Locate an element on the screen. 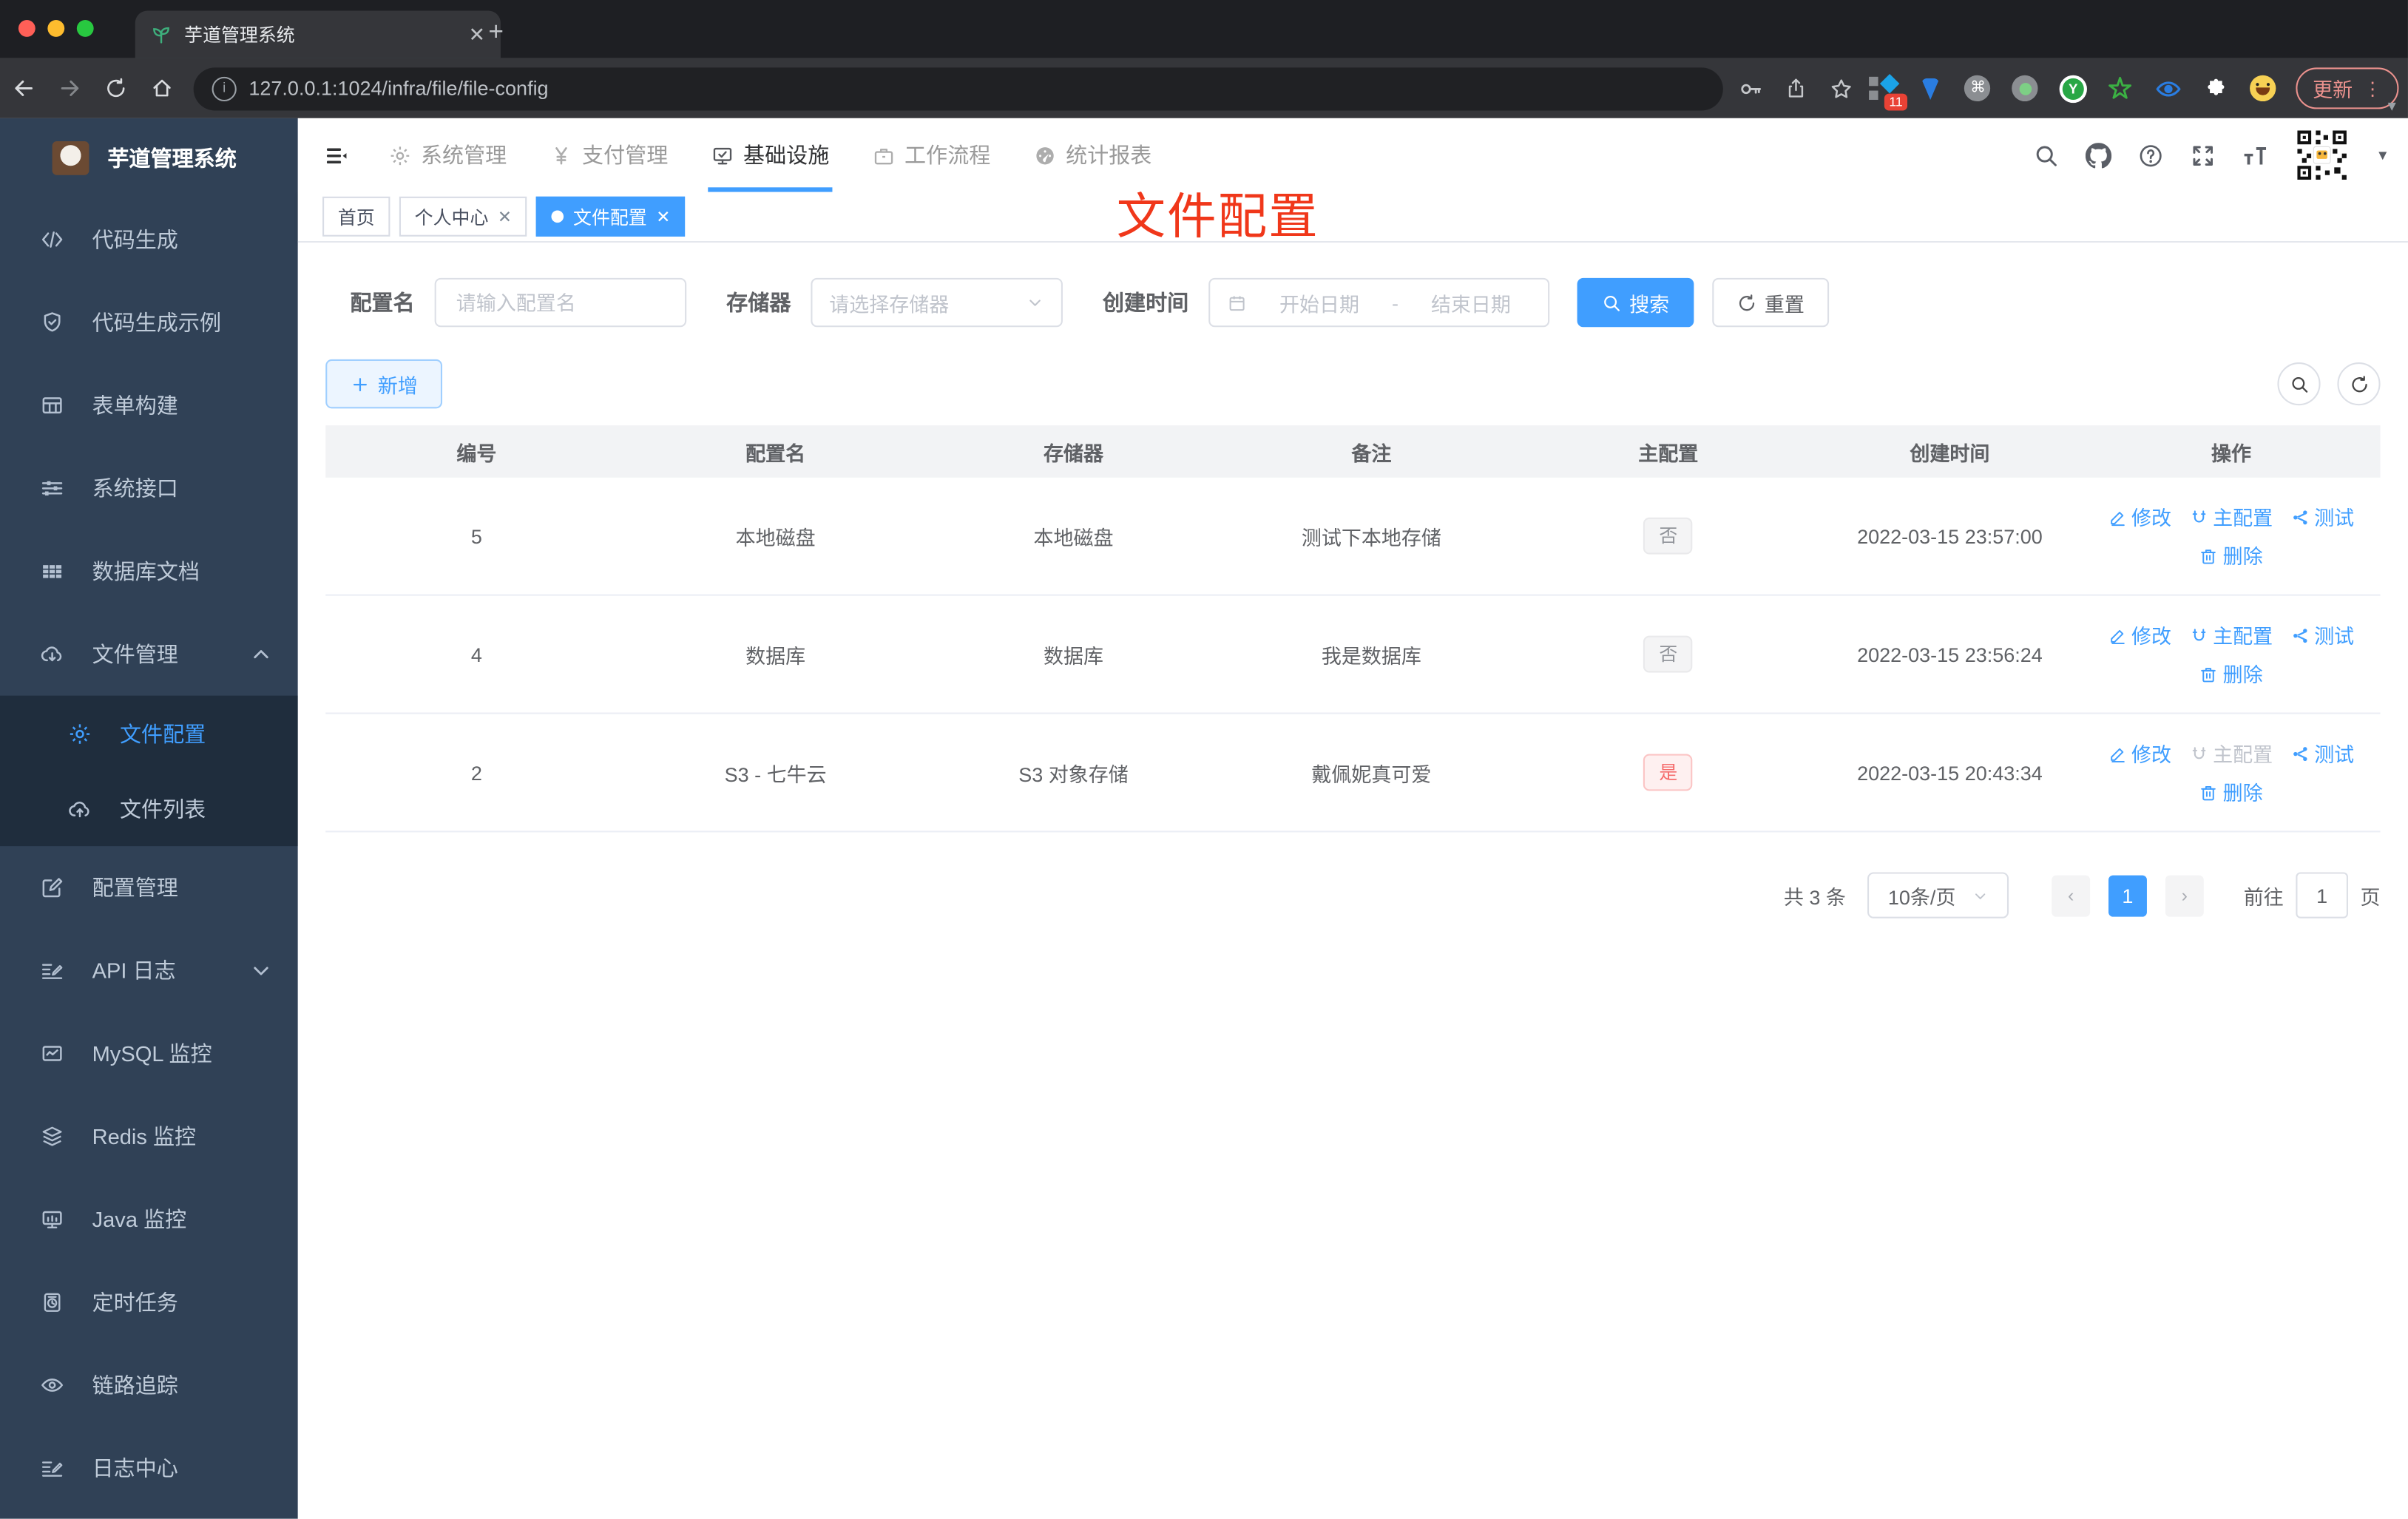  storage-select: 请选择存储器 is located at coordinates (937, 302).